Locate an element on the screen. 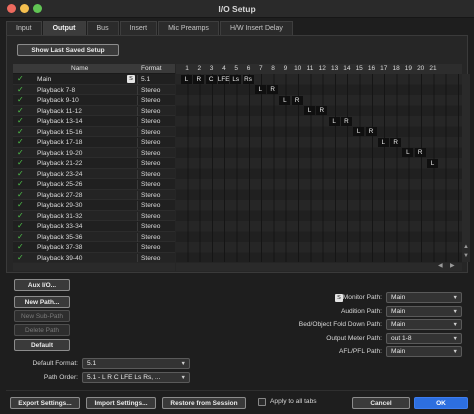 This screenshot has width=474, height=414. scroll-left-icon: ◀ is located at coordinates (440, 266).